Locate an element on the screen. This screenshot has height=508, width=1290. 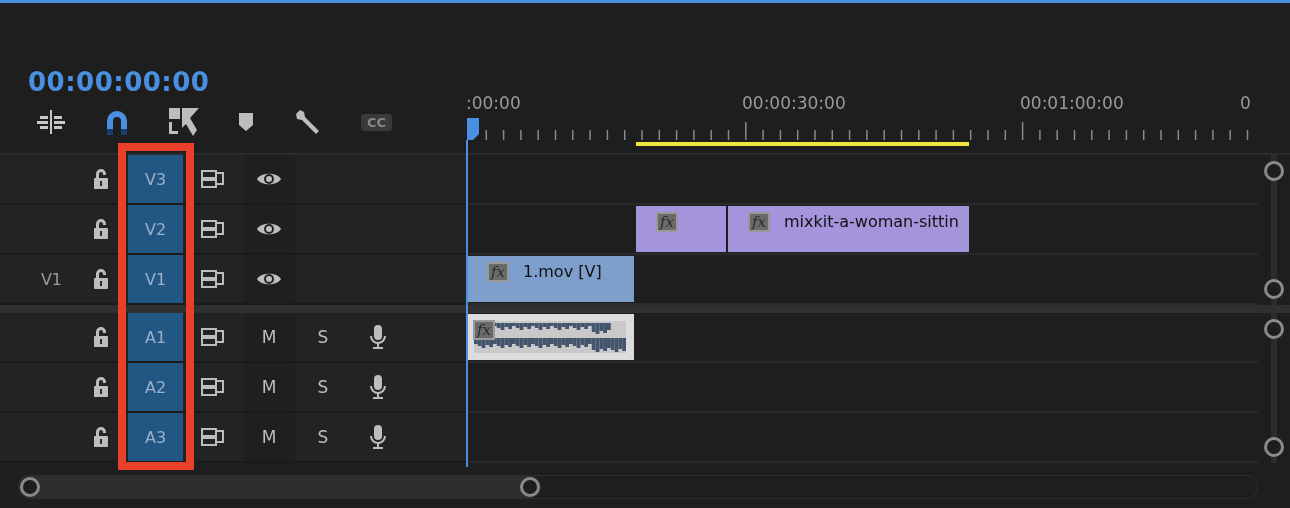
horizontal-scrollbar is located at coordinates (638, 487).